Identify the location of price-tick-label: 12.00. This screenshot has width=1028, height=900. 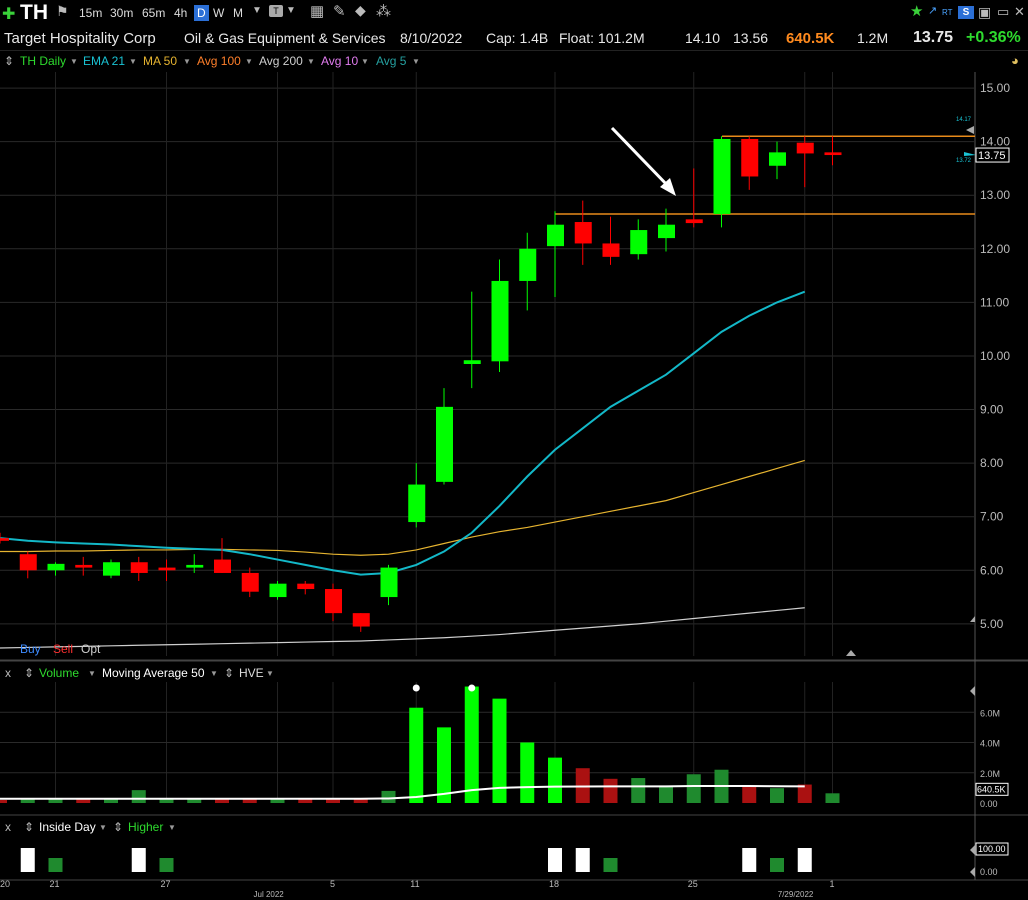
(995, 249).